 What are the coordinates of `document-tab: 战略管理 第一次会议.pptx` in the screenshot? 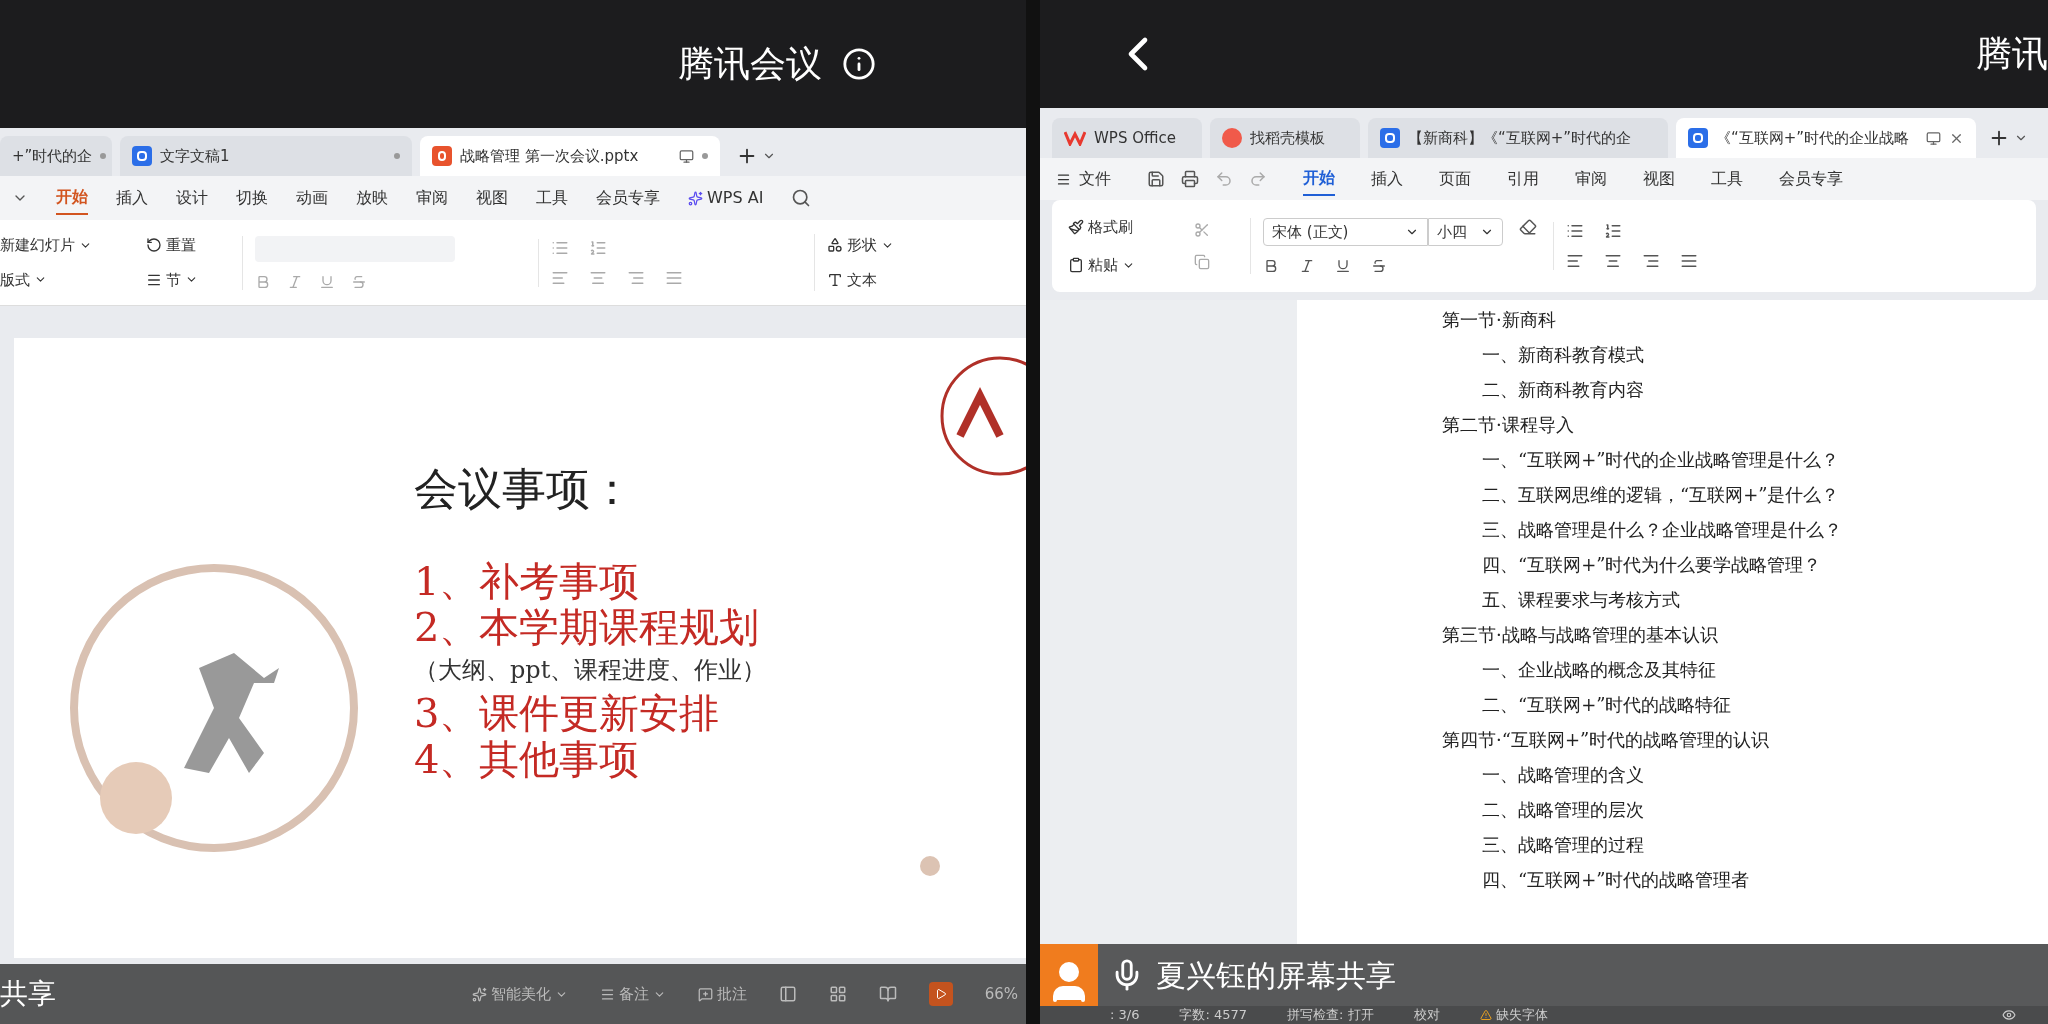 It's located at (570, 156).